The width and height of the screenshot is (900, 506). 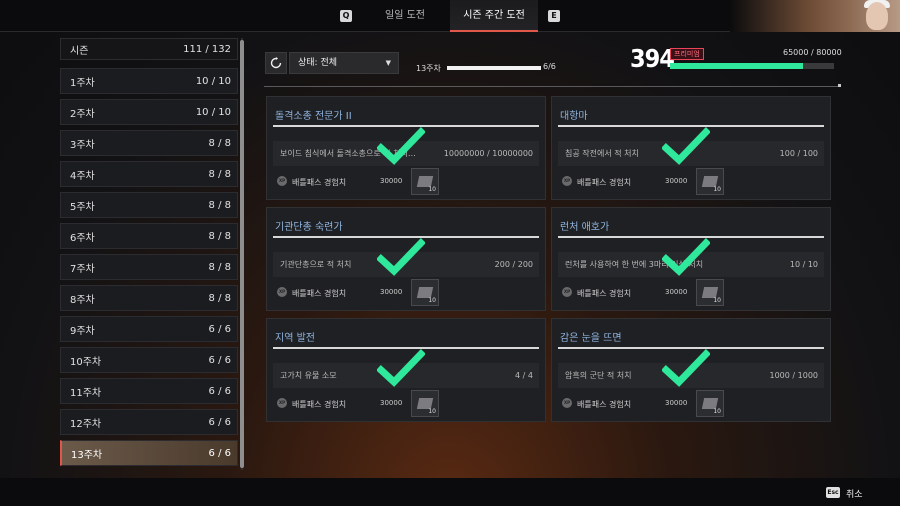 What do you see at coordinates (149, 174) in the screenshot?
I see `sidebar-item-week: 4주차 8 / 8` at bounding box center [149, 174].